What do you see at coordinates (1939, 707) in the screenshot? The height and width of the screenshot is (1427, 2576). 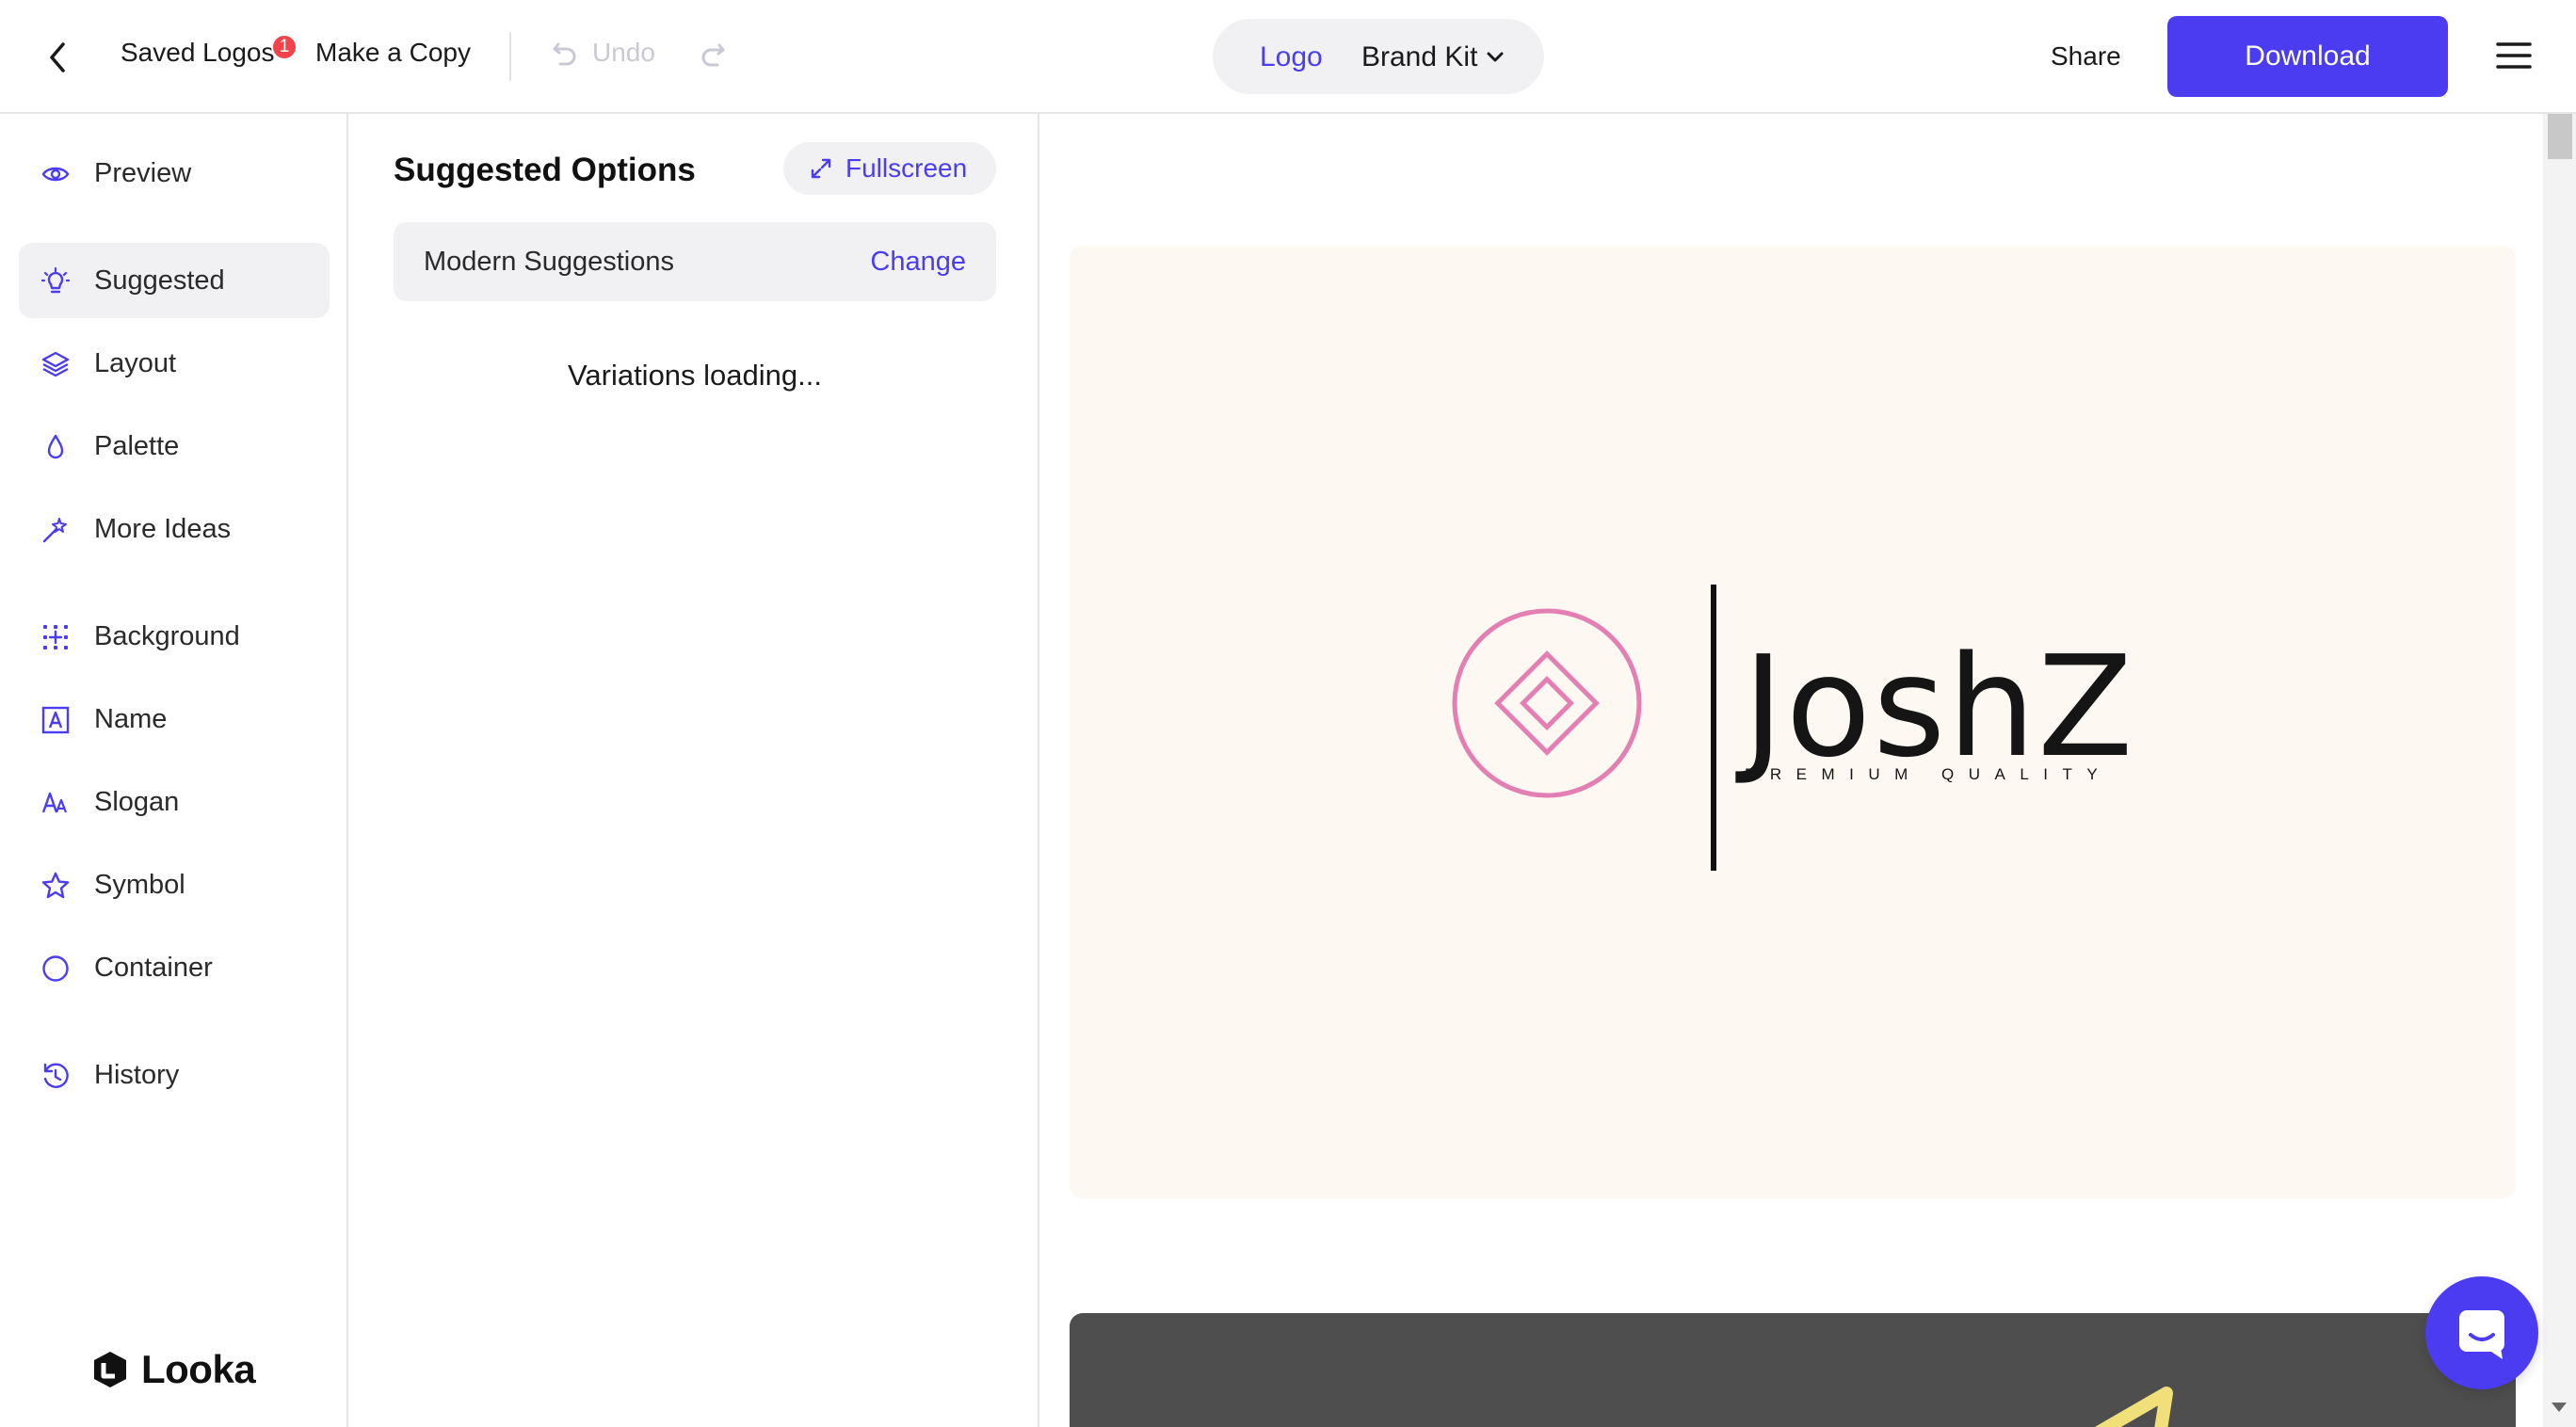 I see `logo-name-text: JoshZ` at bounding box center [1939, 707].